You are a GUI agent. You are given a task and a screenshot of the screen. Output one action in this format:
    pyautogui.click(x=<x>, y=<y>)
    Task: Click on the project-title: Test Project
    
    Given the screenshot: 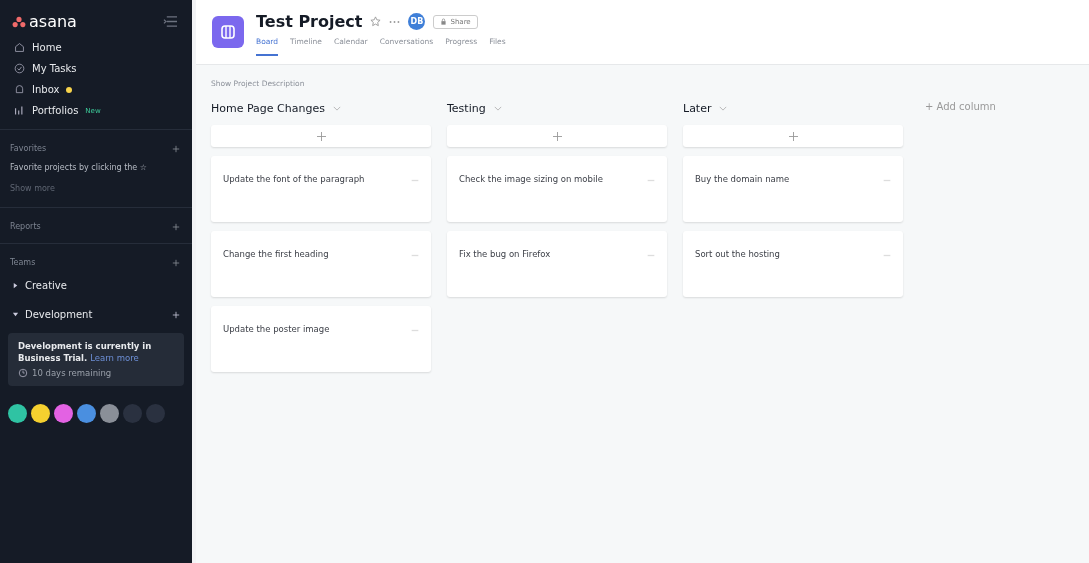 What is the action you would take?
    pyautogui.click(x=309, y=21)
    